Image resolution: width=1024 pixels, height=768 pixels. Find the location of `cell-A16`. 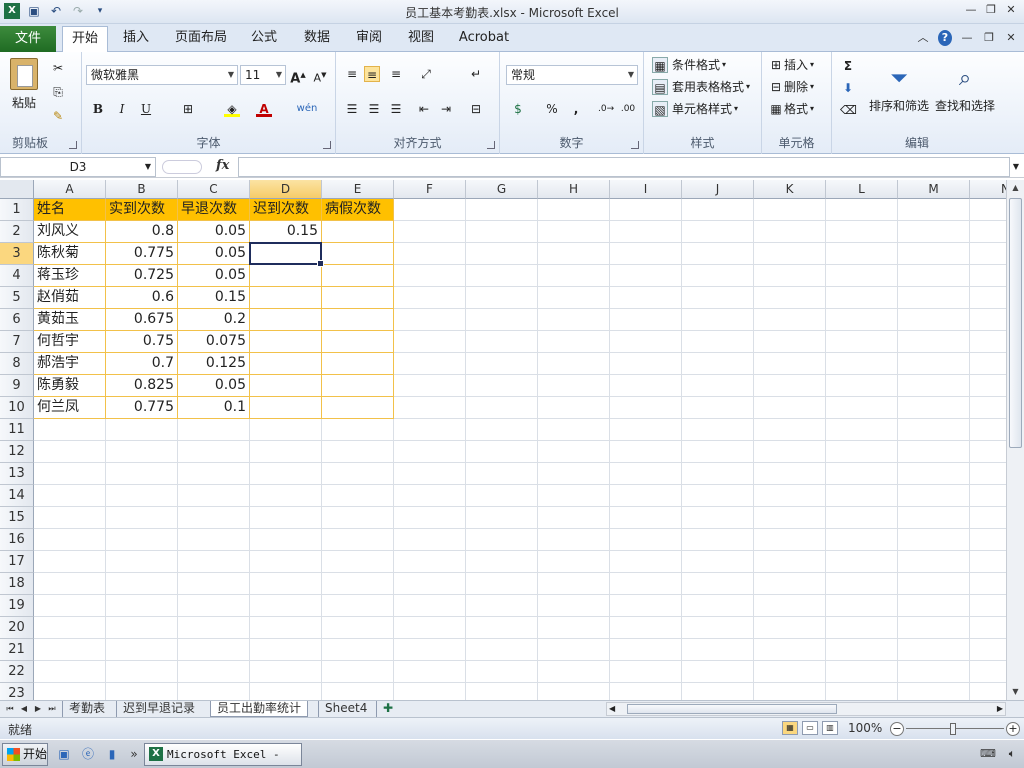

cell-A16 is located at coordinates (70, 540).